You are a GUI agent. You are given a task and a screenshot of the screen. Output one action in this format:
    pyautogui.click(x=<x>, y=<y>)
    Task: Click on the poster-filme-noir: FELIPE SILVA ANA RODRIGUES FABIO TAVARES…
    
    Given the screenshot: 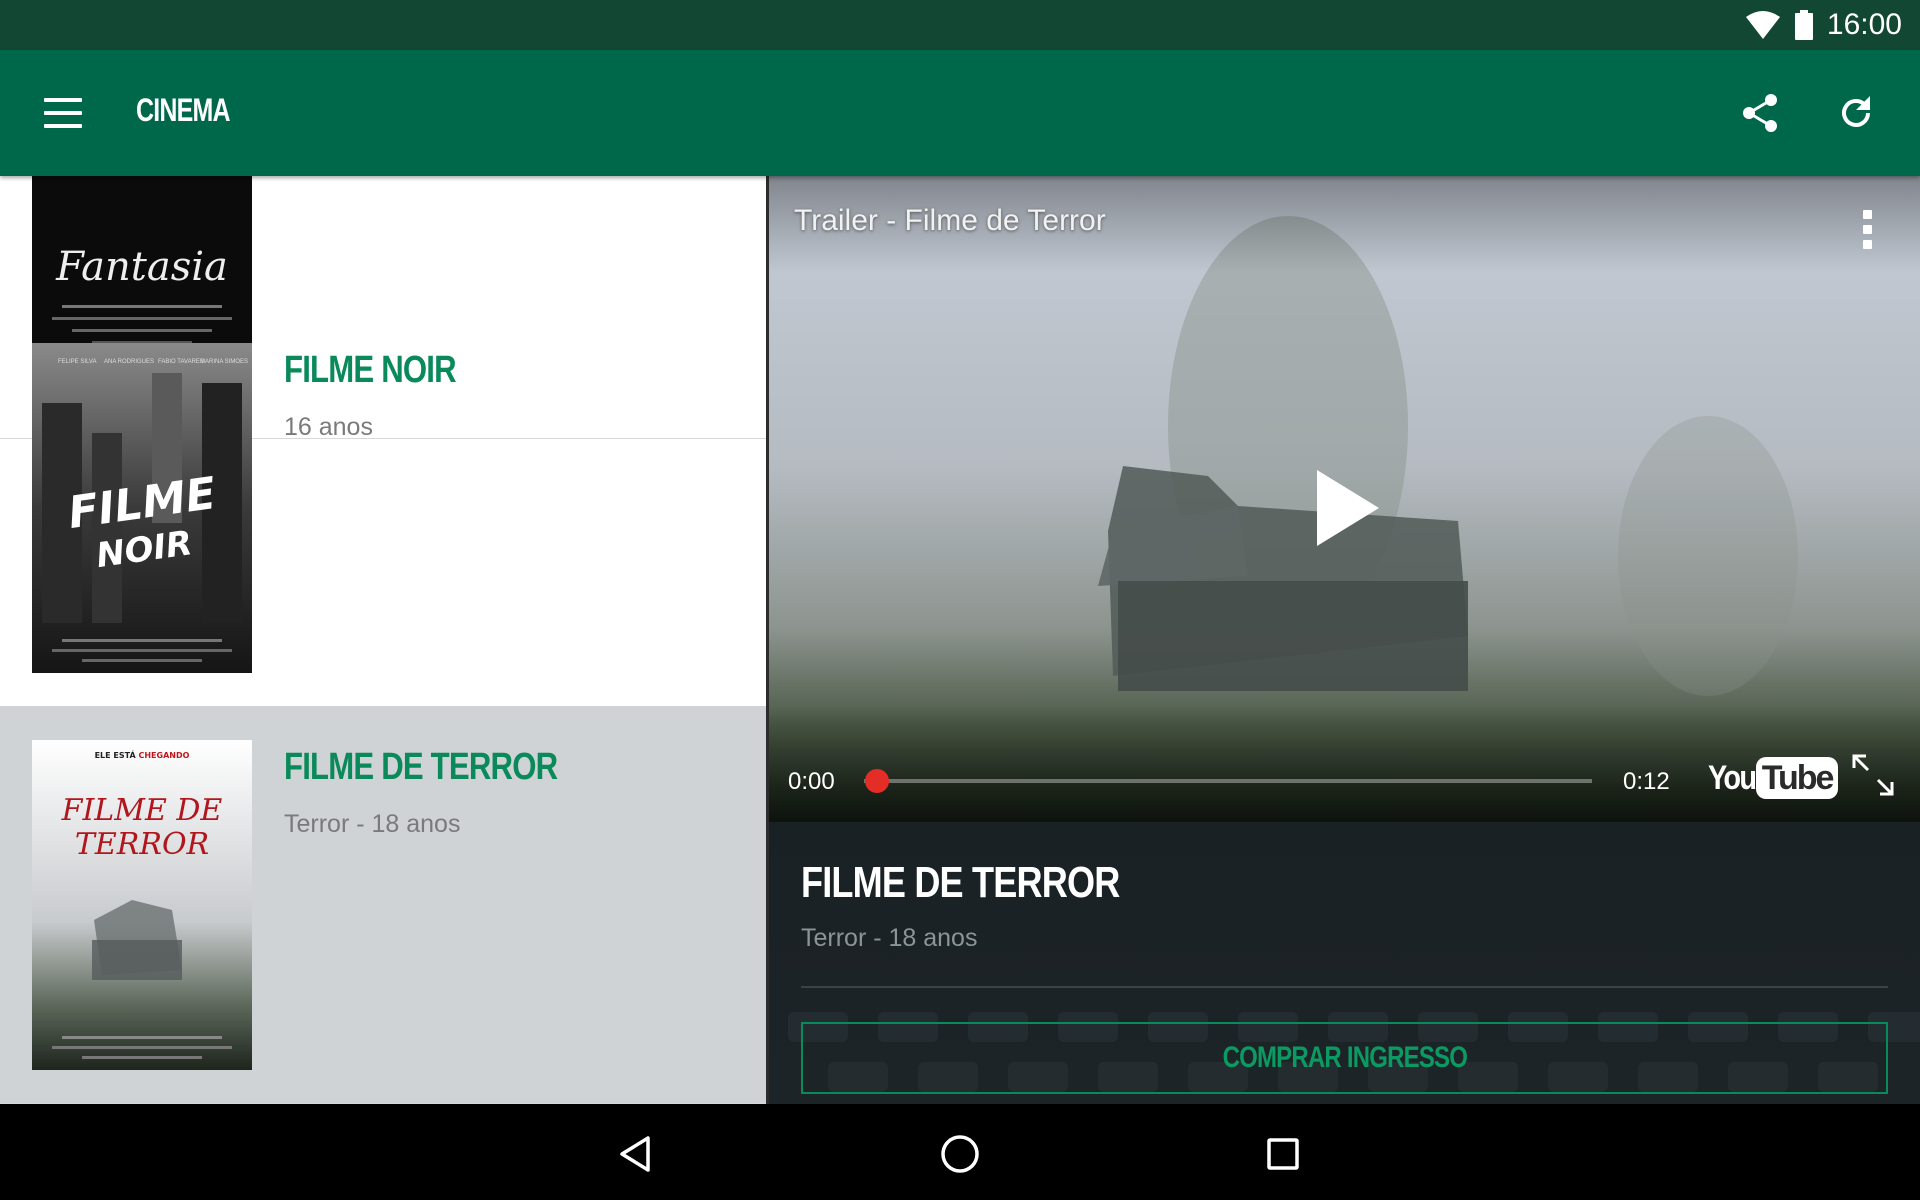 What is the action you would take?
    pyautogui.click(x=142, y=508)
    